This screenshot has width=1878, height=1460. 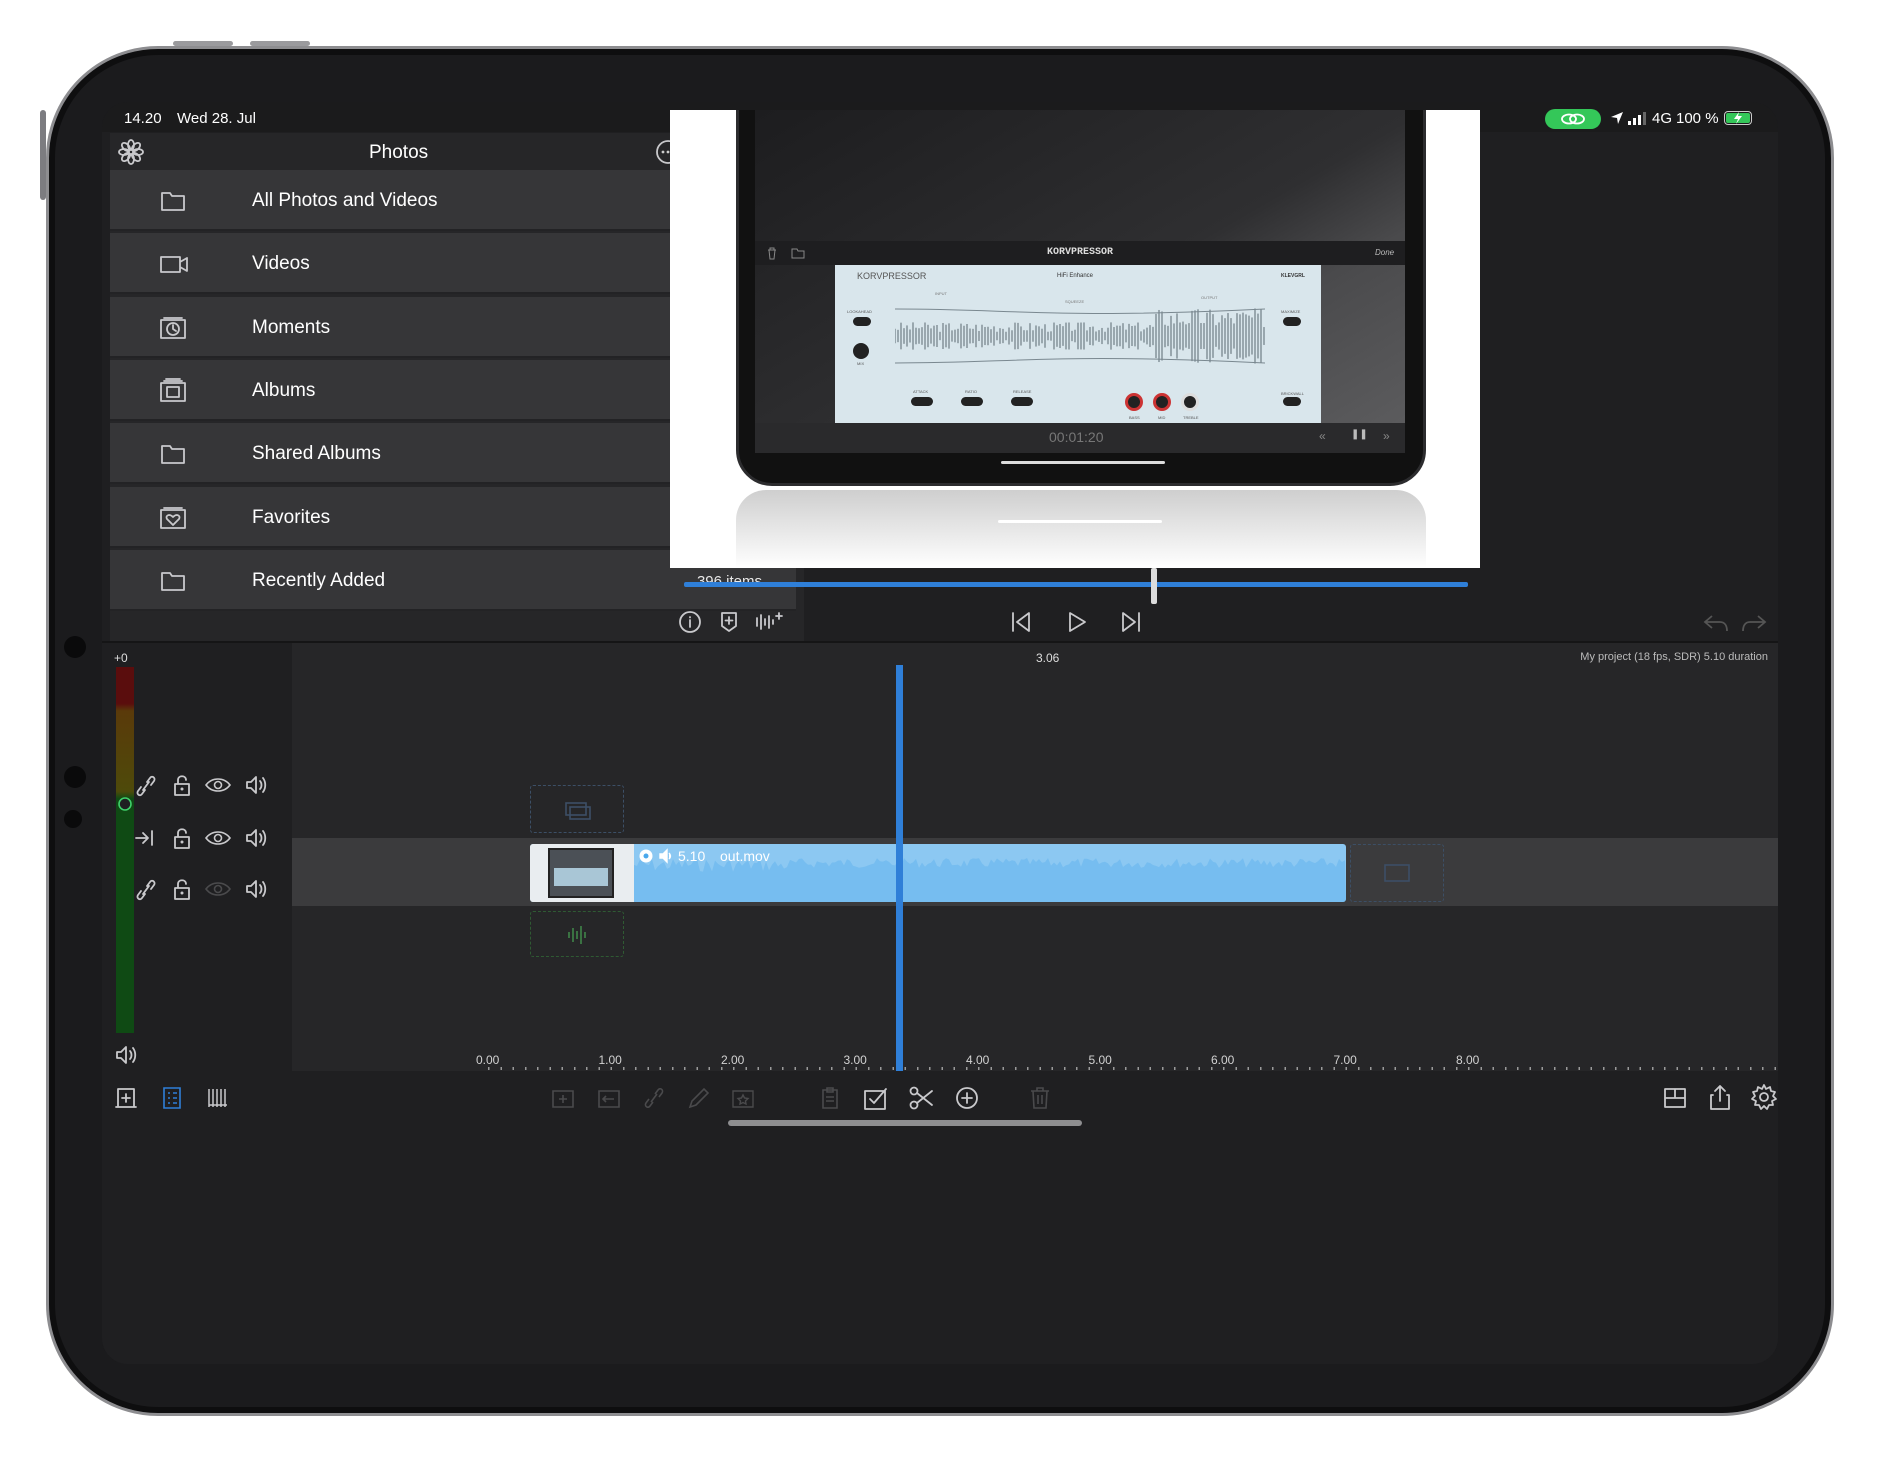 What do you see at coordinates (978, 1060) in the screenshot?
I see `ruler-tick-label: 4.00` at bounding box center [978, 1060].